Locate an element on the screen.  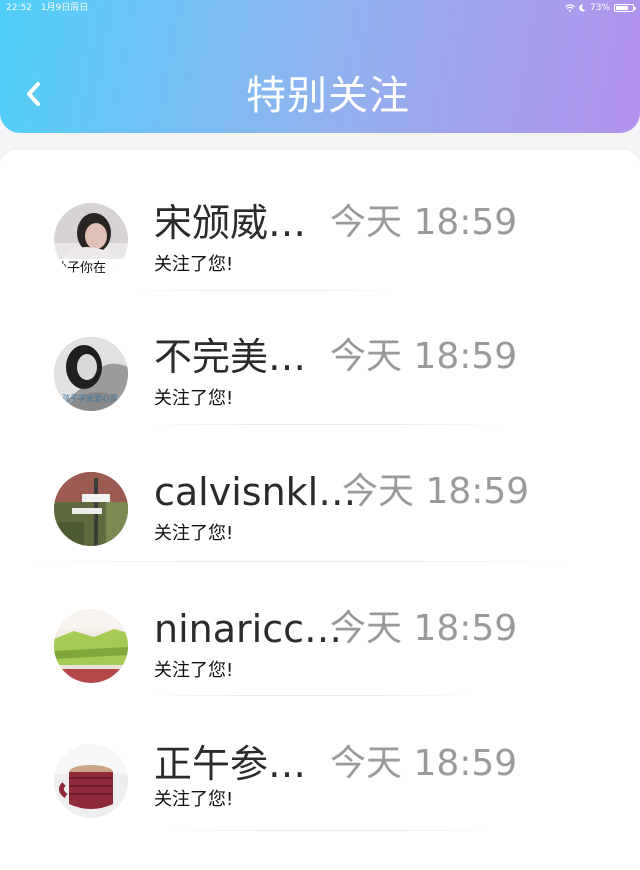
status-left: 22:52 1月9日周日 is located at coordinates (50, 8).